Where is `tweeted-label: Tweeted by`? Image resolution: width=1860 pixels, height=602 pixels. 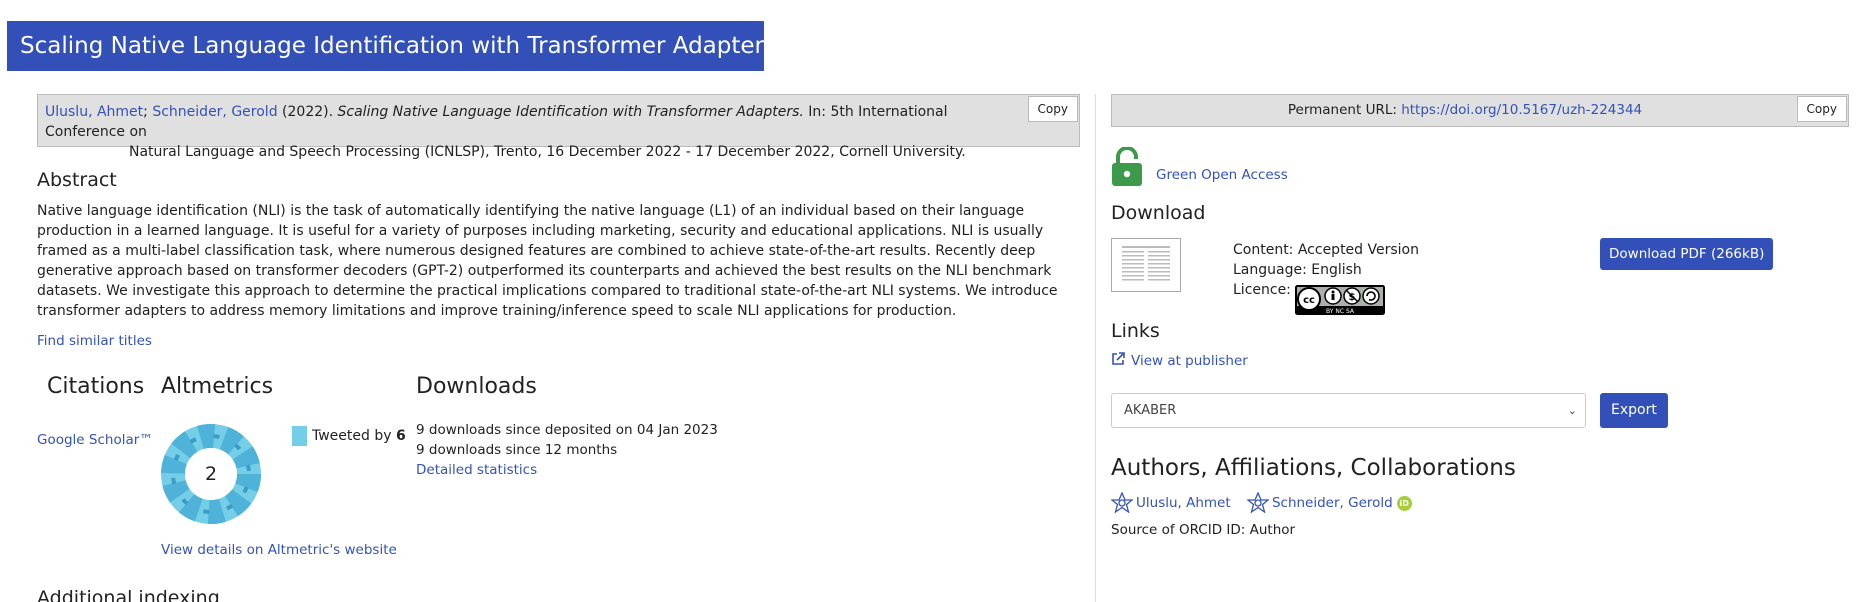 tweeted-label: Tweeted by is located at coordinates (352, 436).